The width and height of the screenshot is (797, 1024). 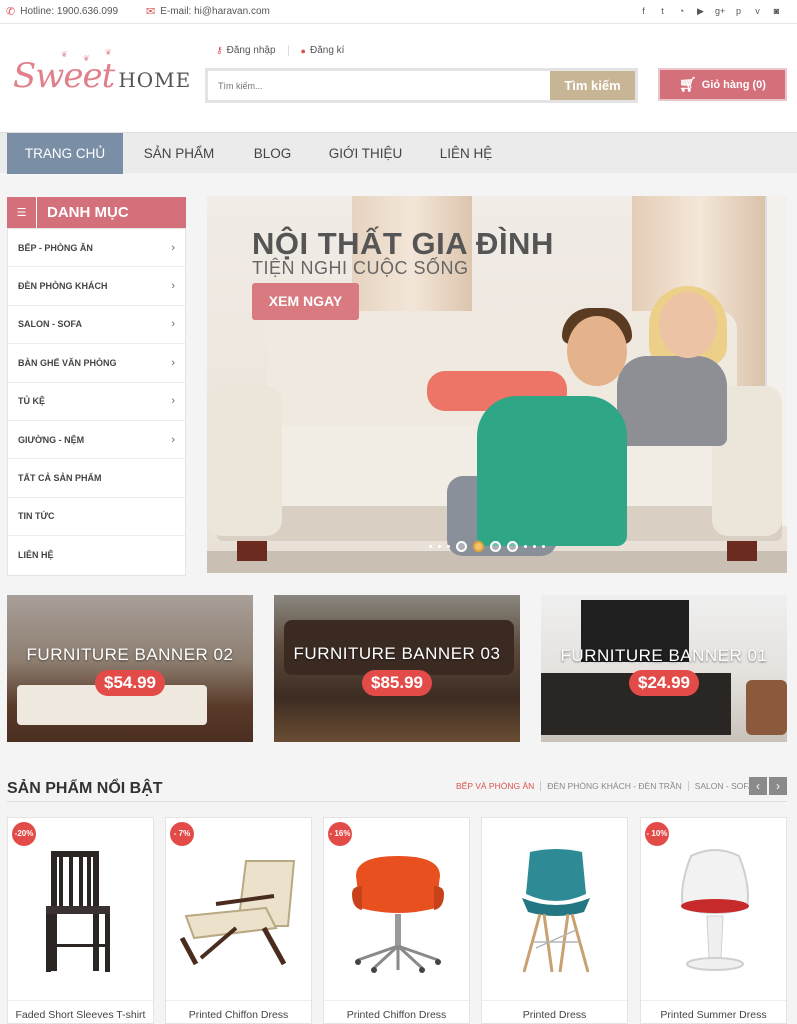 What do you see at coordinates (67, 362) in the screenshot?
I see `category-label: BÀN GHẾ VĂN PHÒNG` at bounding box center [67, 362].